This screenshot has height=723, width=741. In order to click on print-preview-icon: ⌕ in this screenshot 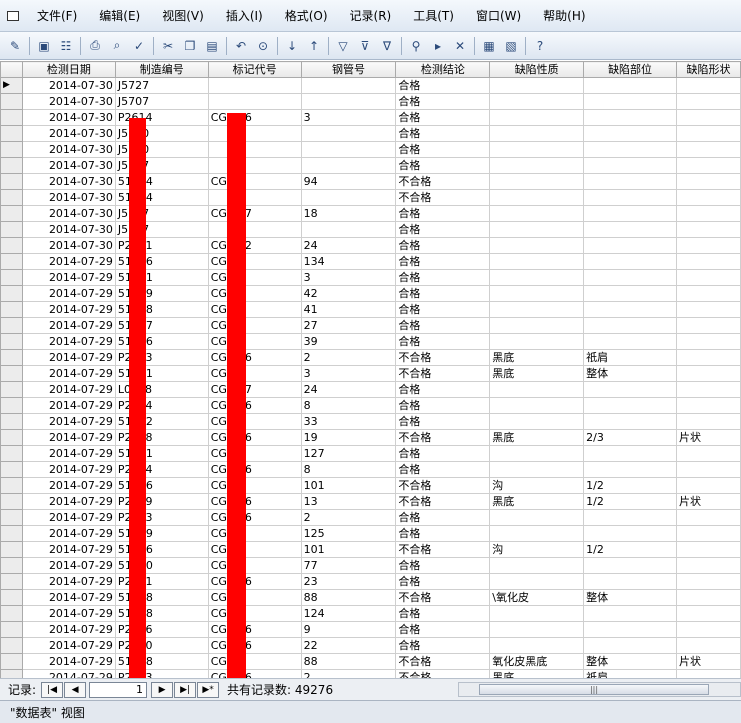, I will do `click(117, 46)`.